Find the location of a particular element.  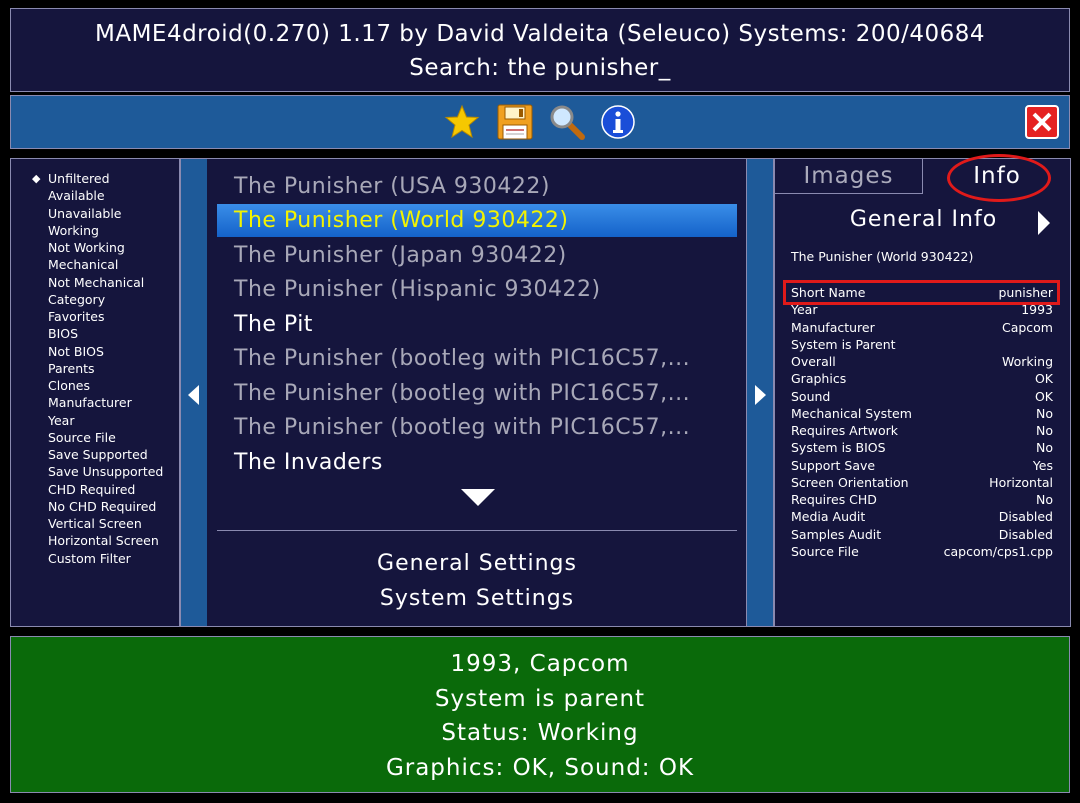

game-item: The Punisher (Japan 930422) is located at coordinates (477, 255).